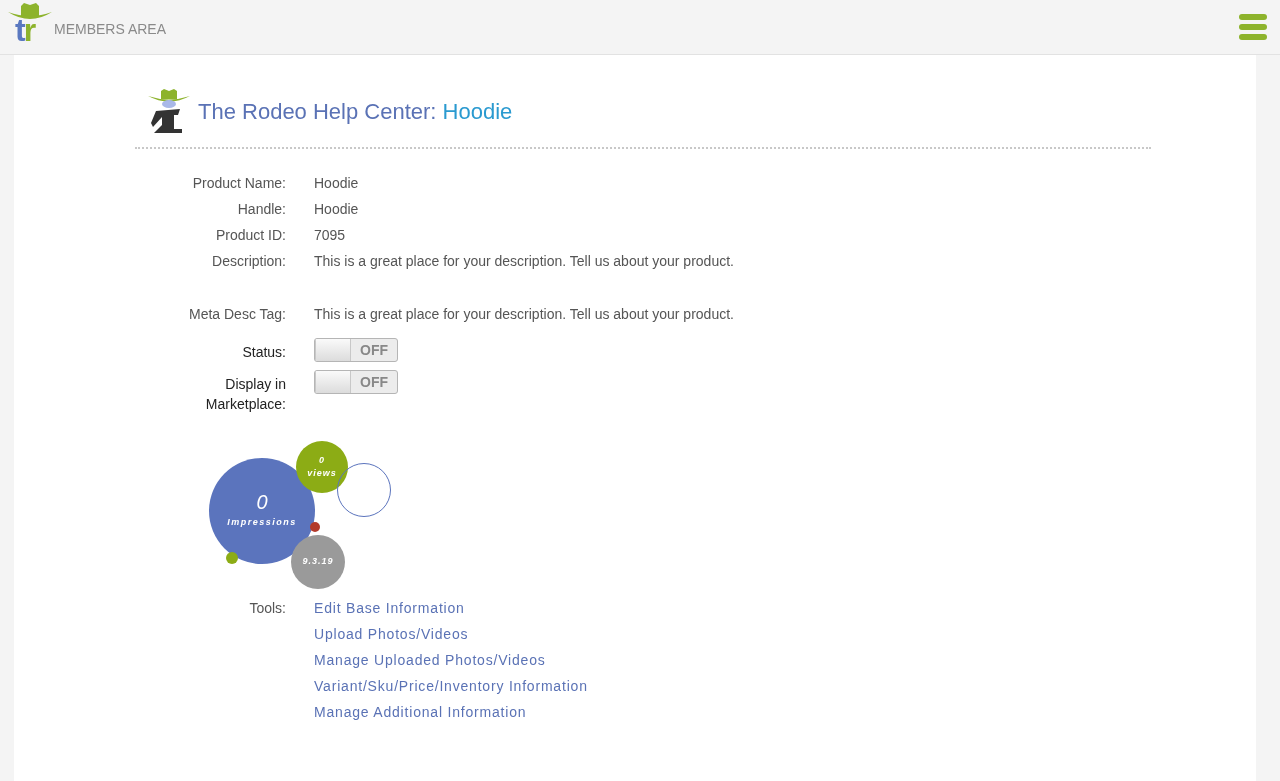 The image size is (1280, 781). What do you see at coordinates (110, 29) in the screenshot?
I see `members-area-title: MEMBERS AREA` at bounding box center [110, 29].